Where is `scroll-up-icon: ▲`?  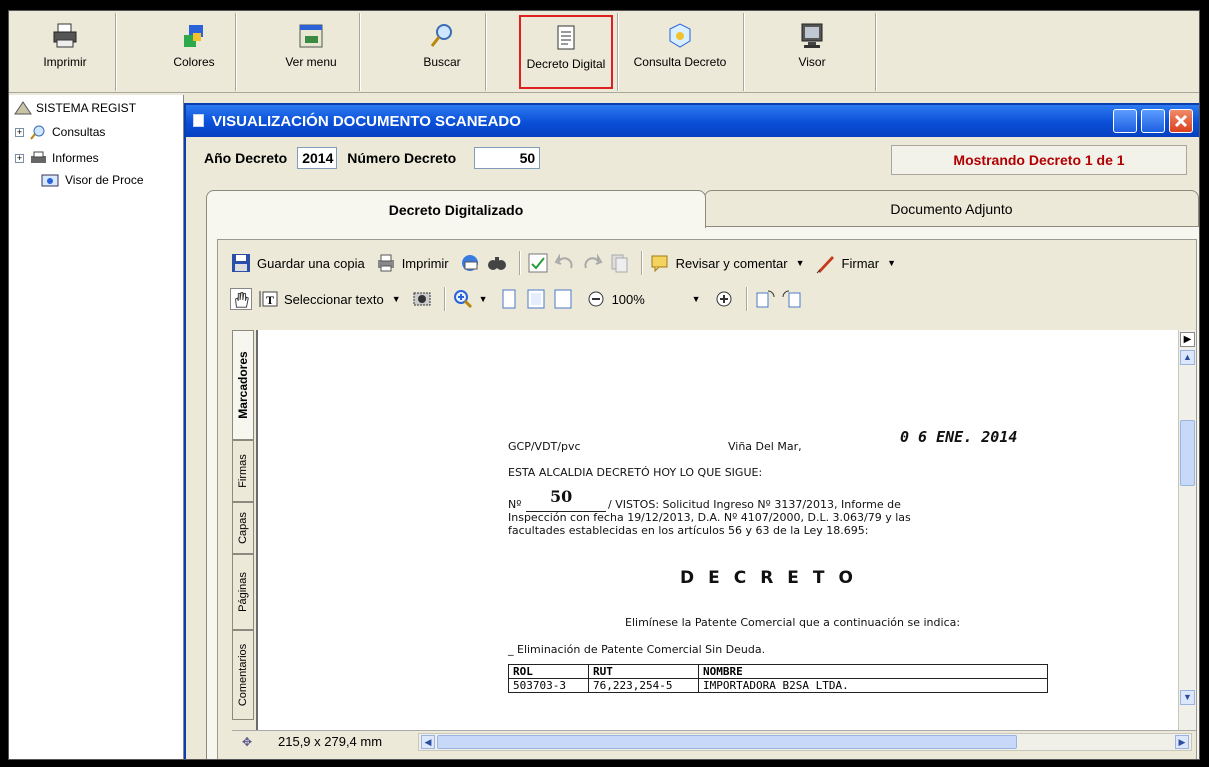
scroll-up-icon: ▲ is located at coordinates (1187, 357).